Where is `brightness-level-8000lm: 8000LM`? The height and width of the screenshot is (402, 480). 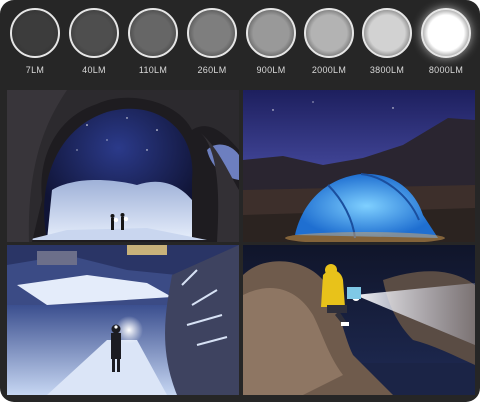 brightness-level-8000lm: 8000LM is located at coordinates (446, 46).